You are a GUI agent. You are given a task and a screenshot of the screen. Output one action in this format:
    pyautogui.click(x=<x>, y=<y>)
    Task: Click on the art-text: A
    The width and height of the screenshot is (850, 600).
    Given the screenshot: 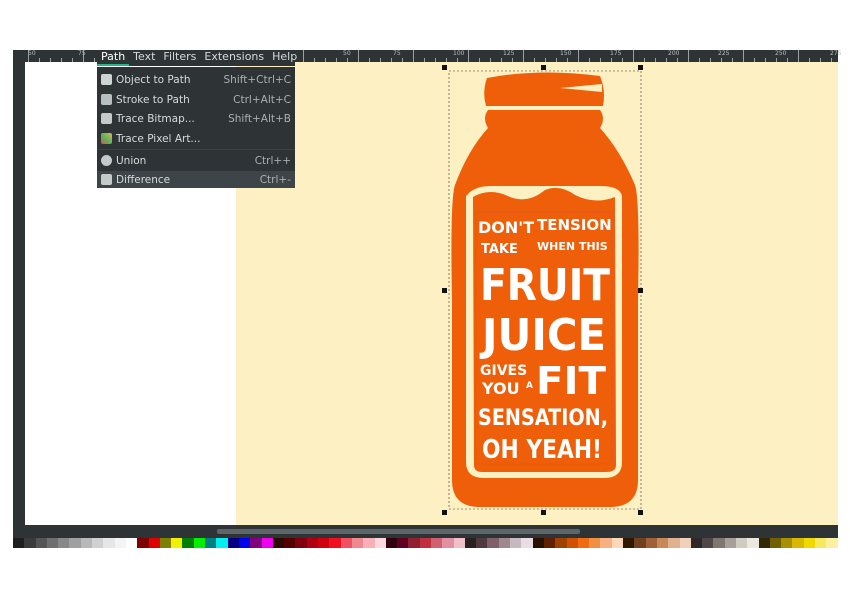 What is the action you would take?
    pyautogui.click(x=529, y=386)
    